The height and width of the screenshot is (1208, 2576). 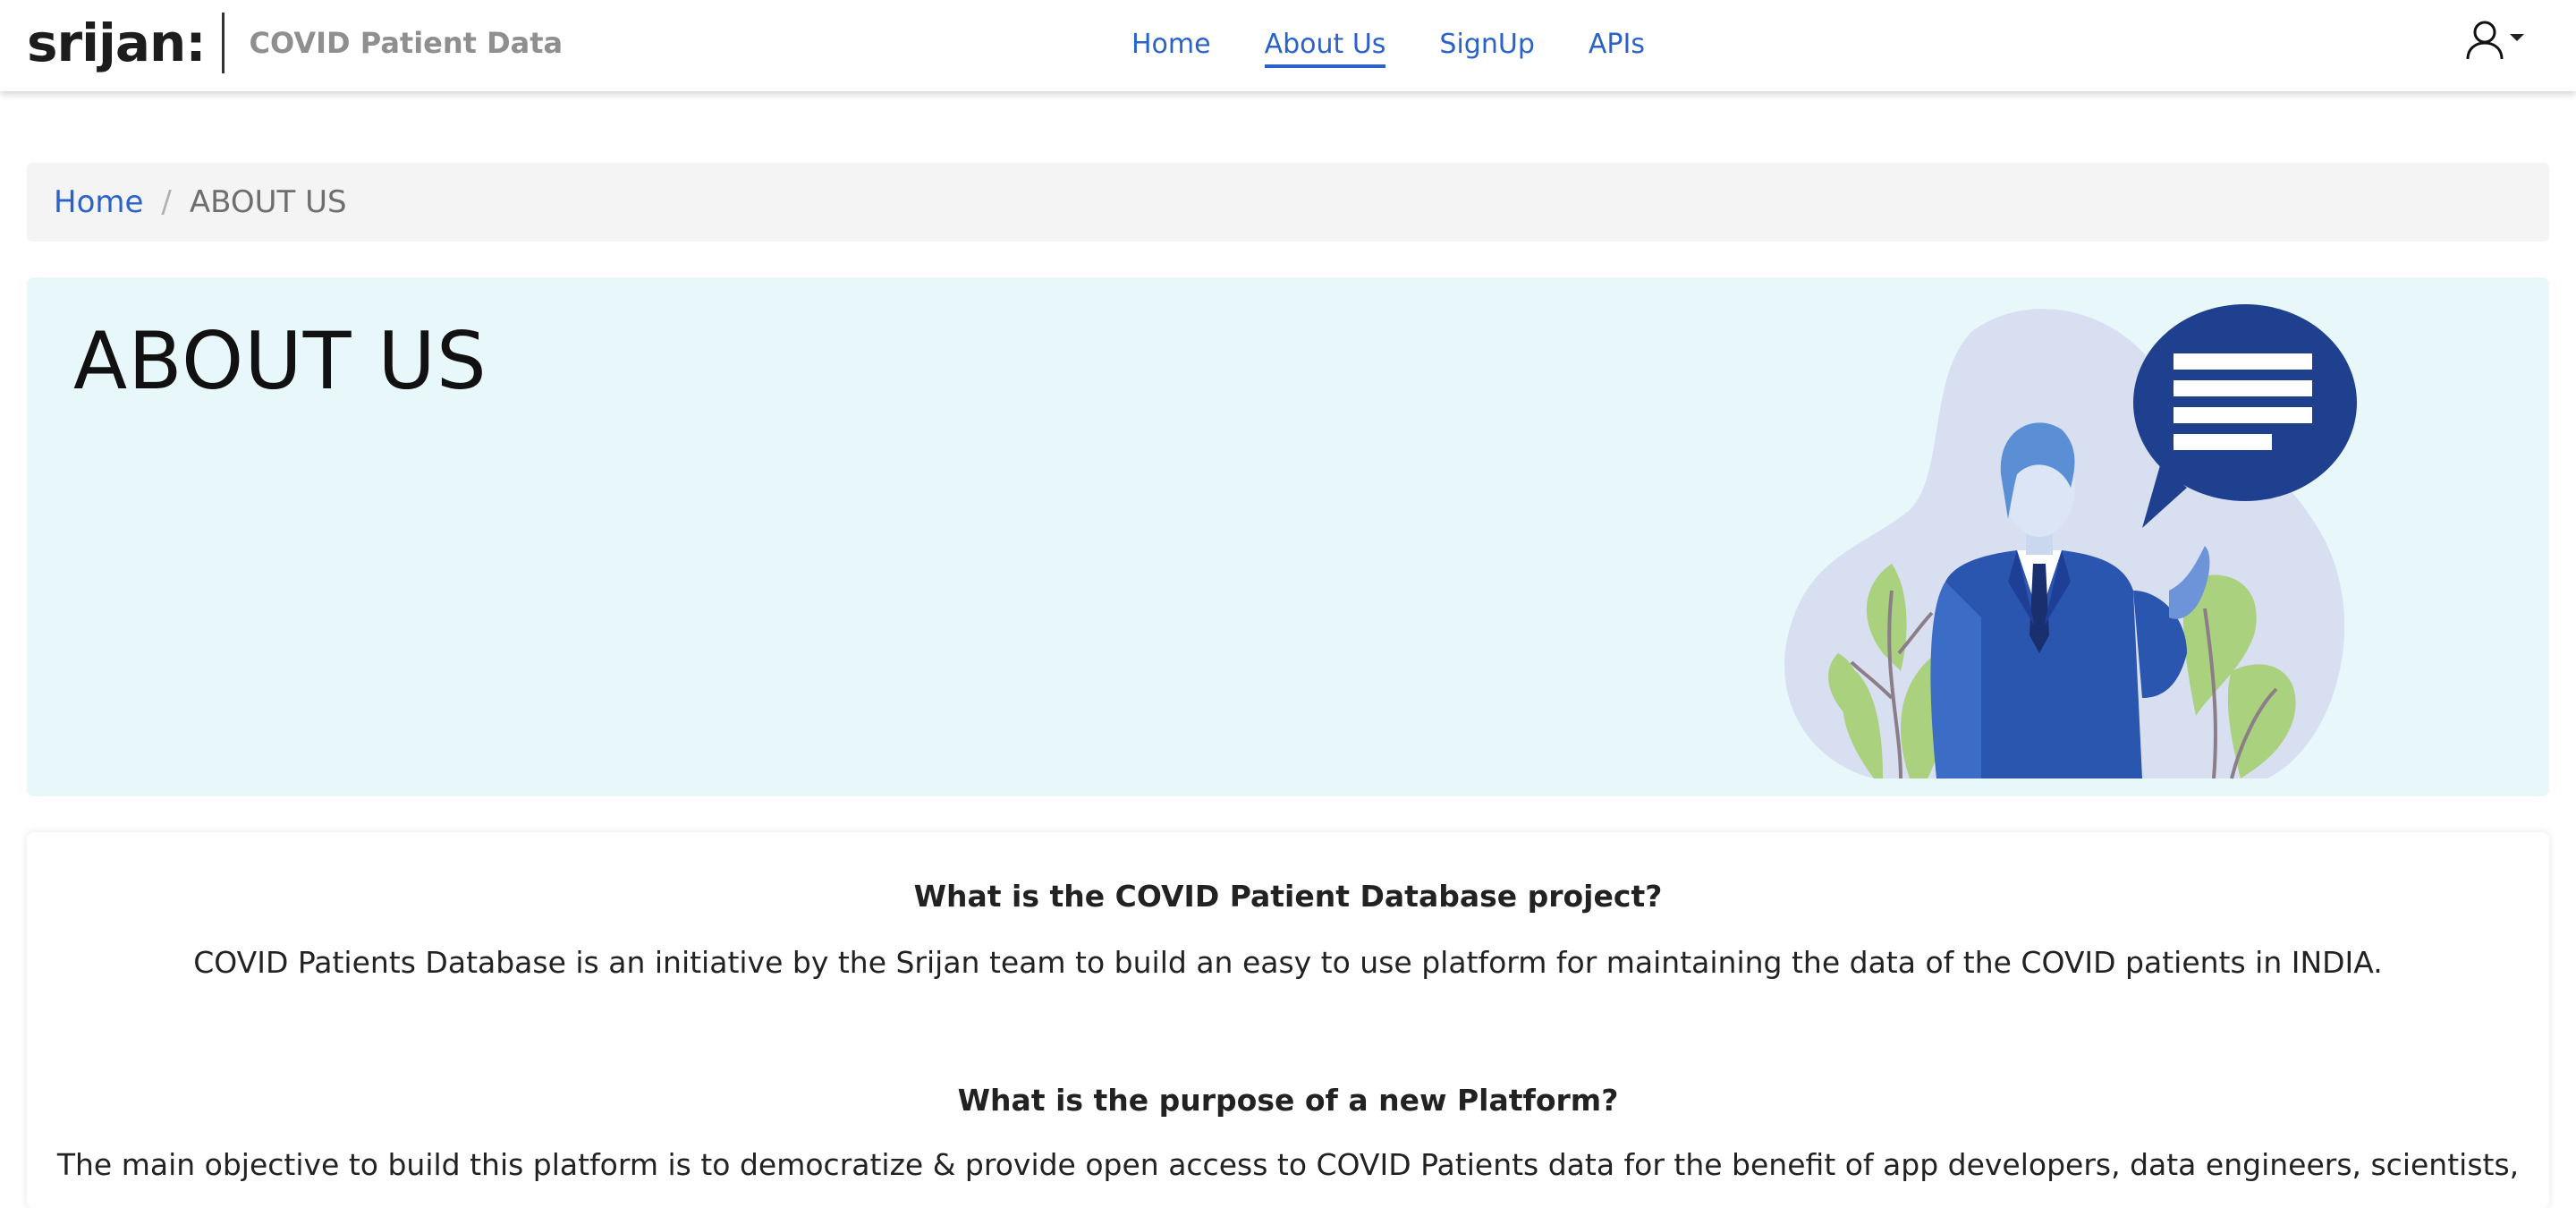 I want to click on breadcrumb-home: Home, so click(x=98, y=202).